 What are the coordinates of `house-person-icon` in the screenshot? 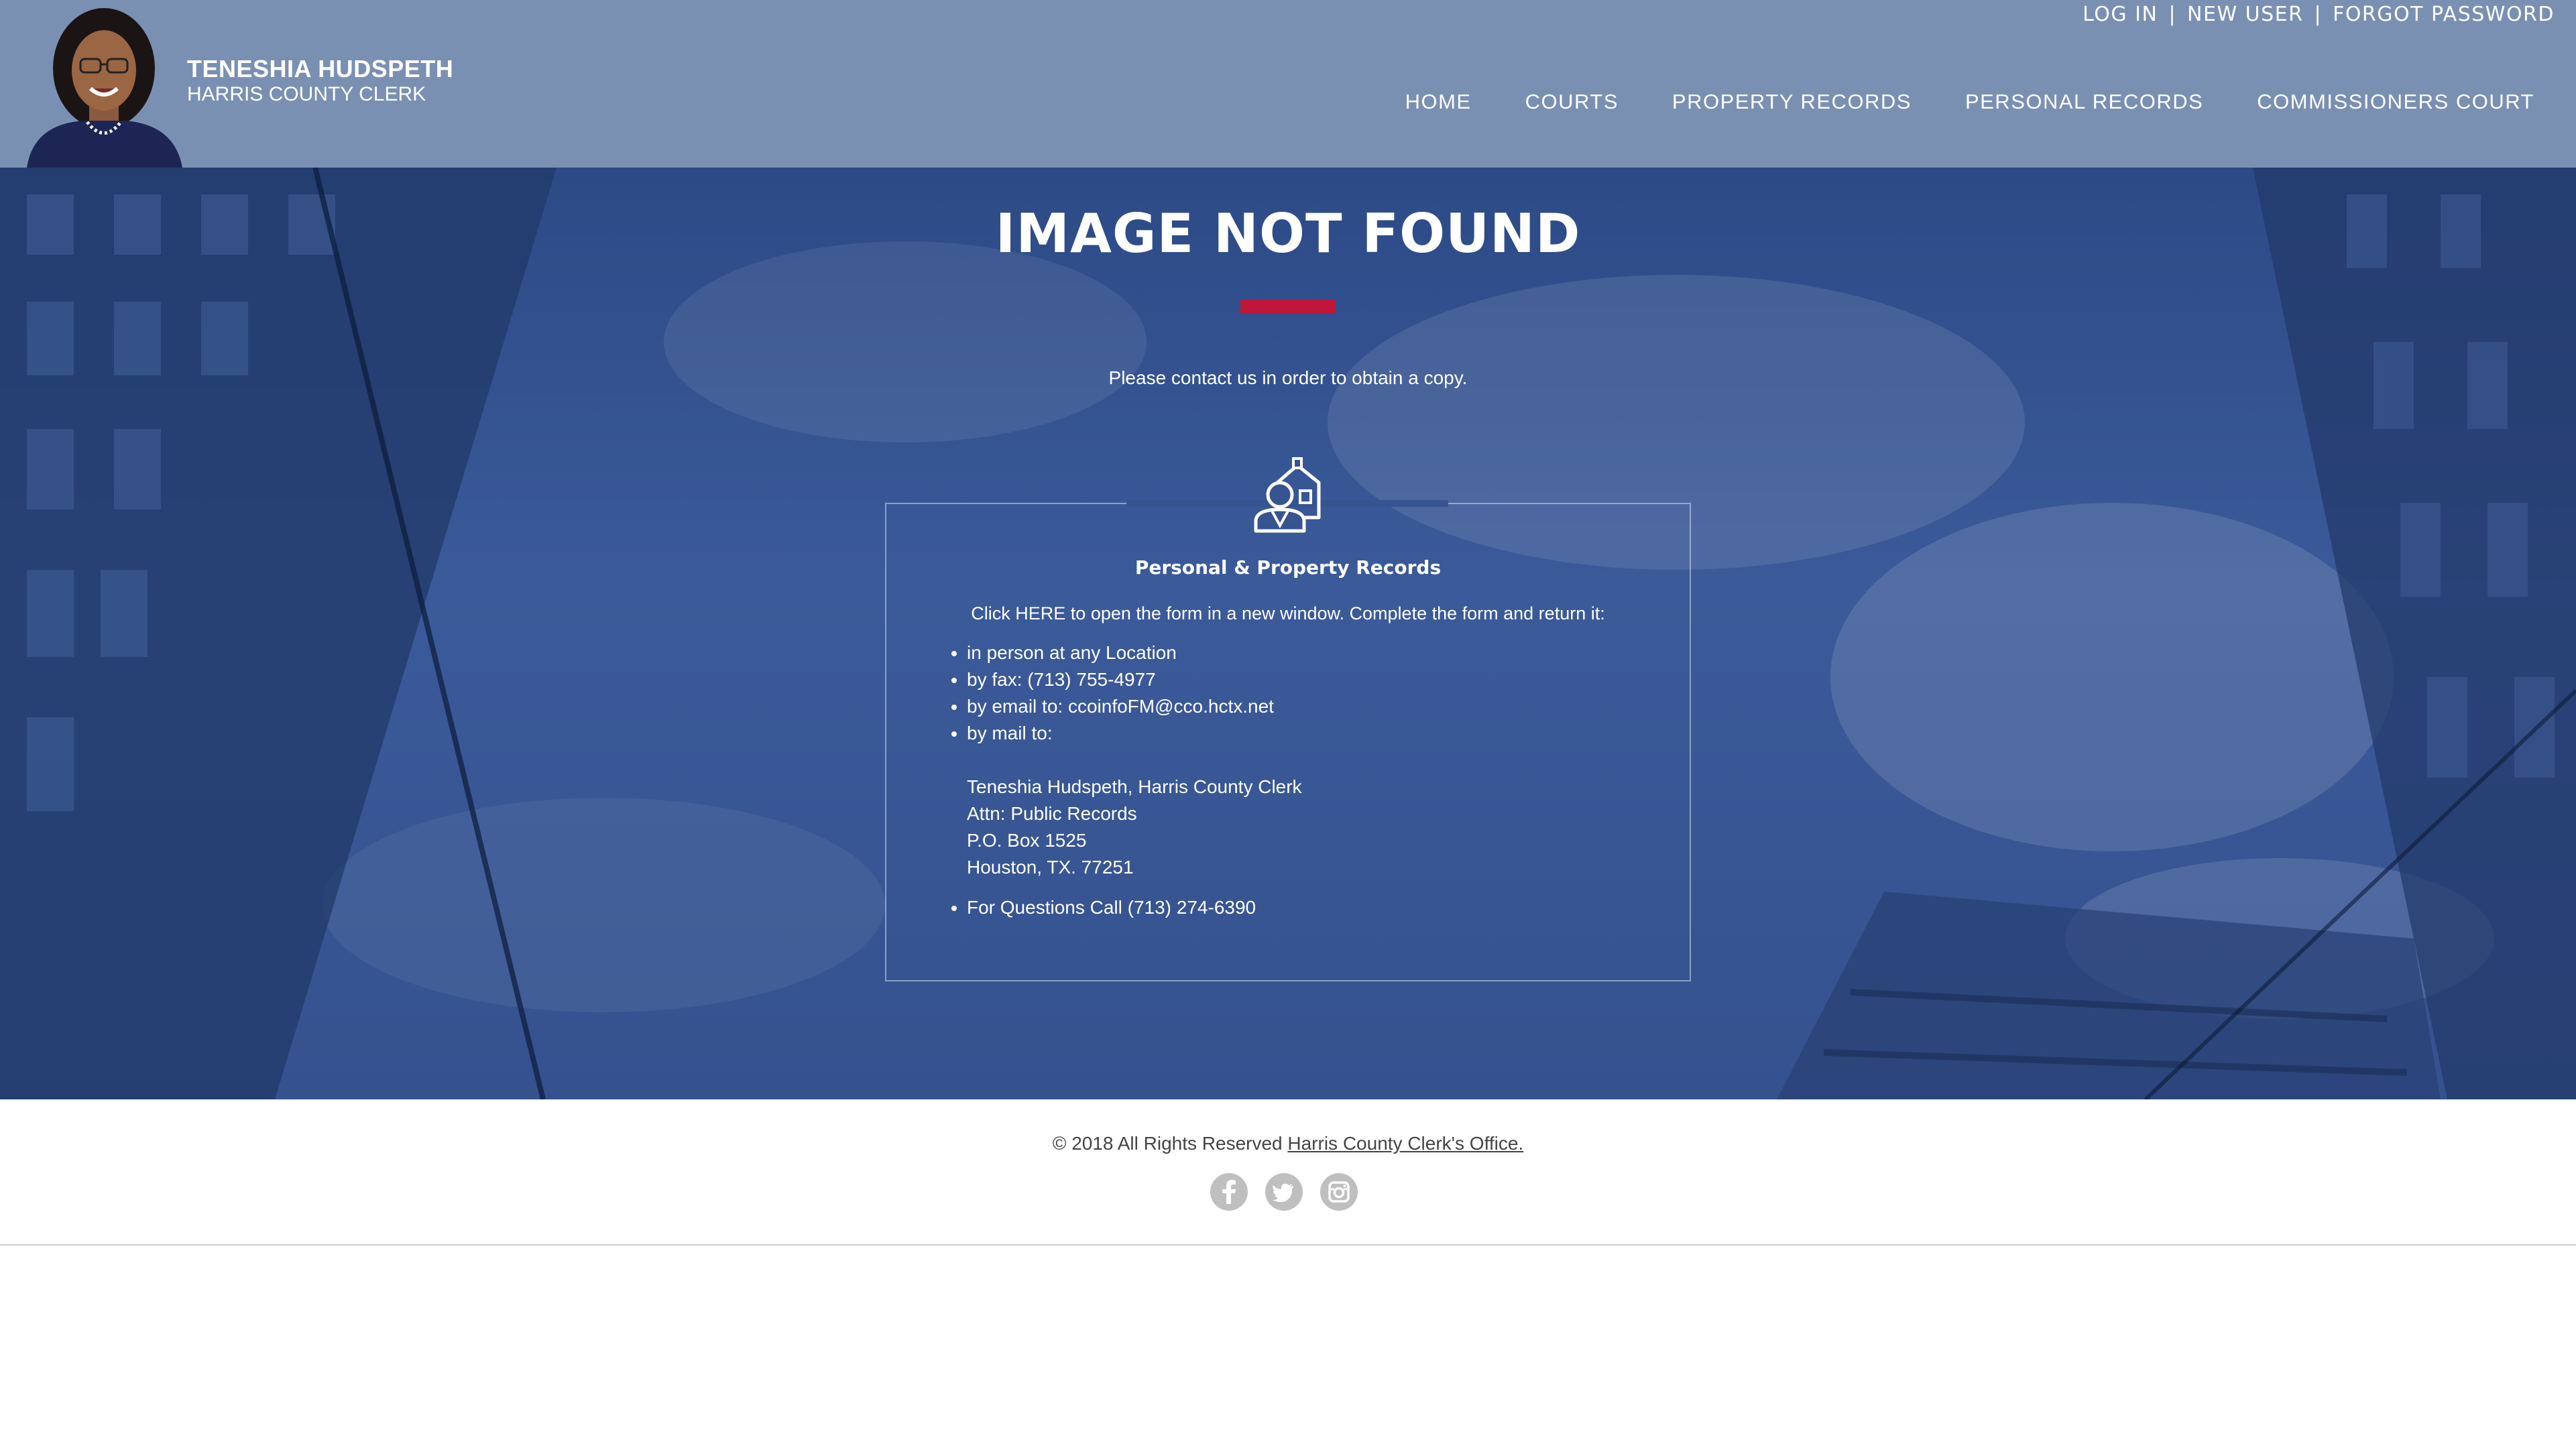 It's located at (1287, 495).